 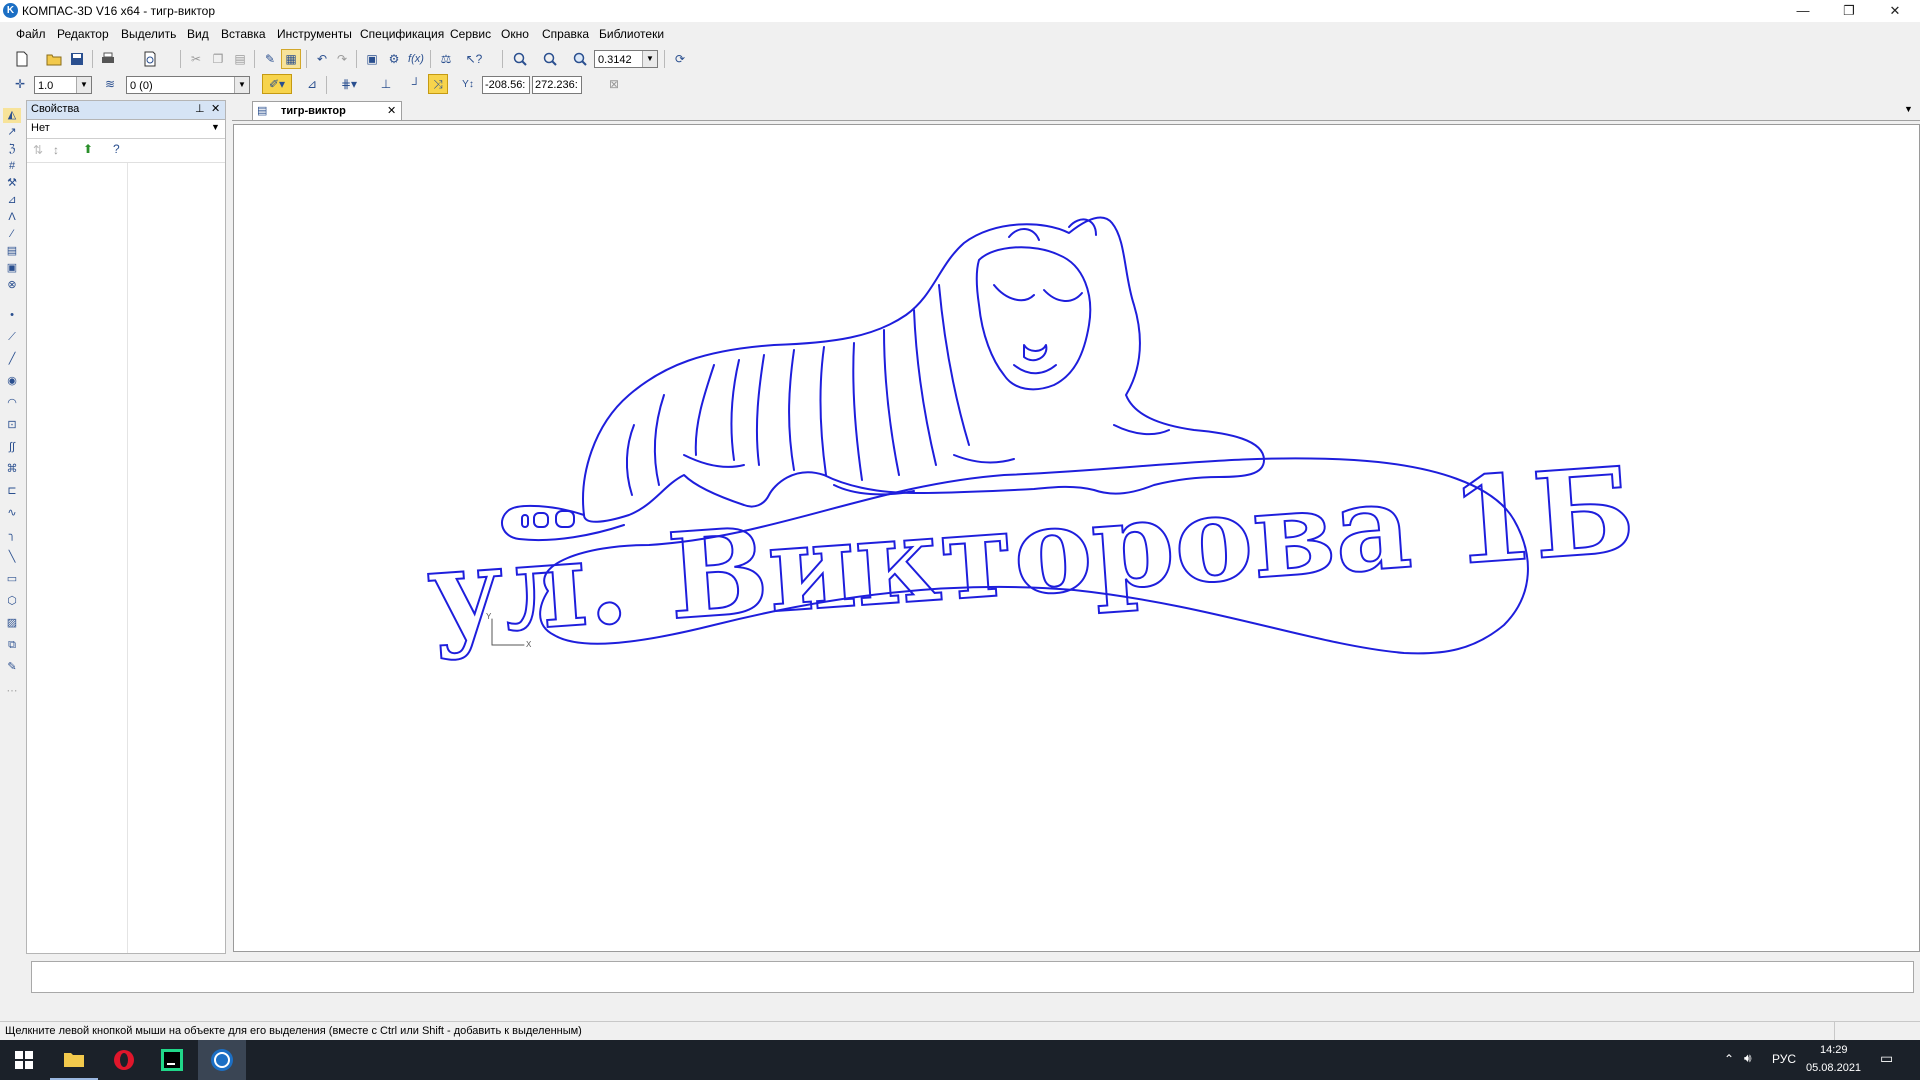 I want to click on menu-file: Файл, so click(x=31, y=34).